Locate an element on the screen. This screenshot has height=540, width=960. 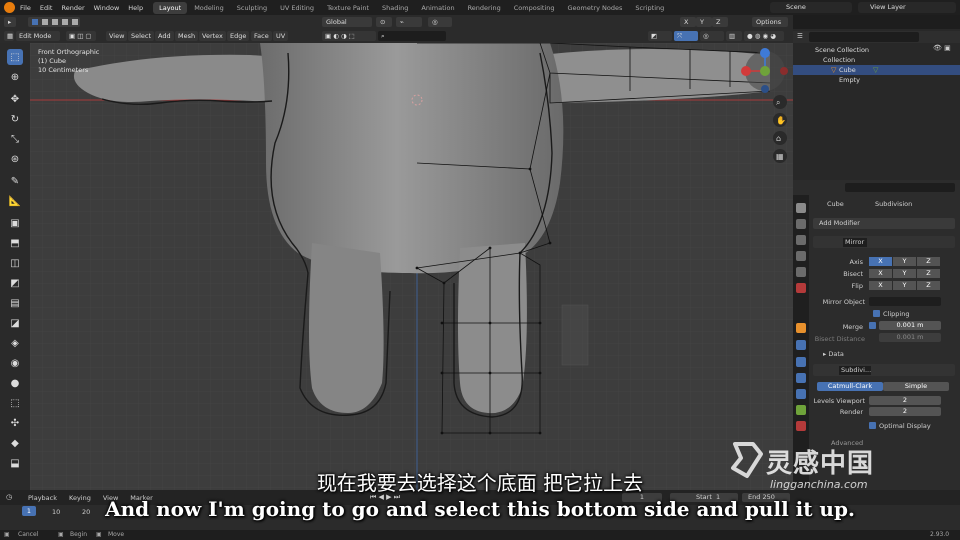
catmull-clark-button: Catmull-Clark is located at coordinates (850, 386).